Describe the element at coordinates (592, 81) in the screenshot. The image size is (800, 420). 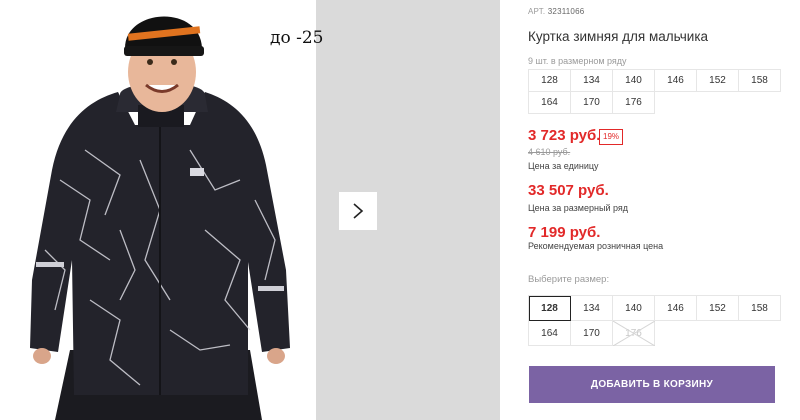
I see `pack-size-cell: 134` at that location.